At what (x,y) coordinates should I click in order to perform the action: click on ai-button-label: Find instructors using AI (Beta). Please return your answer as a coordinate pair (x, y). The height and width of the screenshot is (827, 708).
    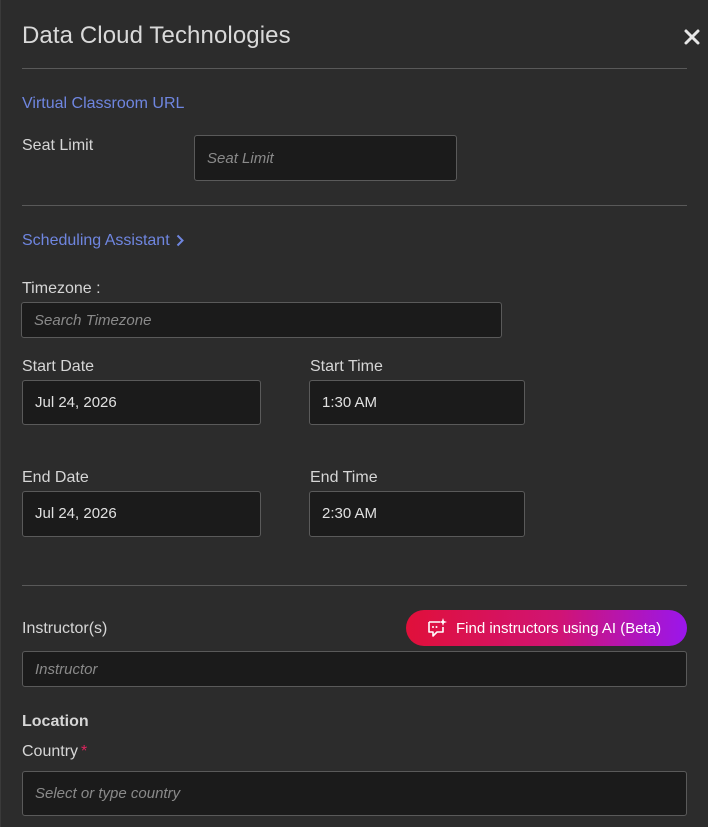
    Looking at the image, I should click on (559, 628).